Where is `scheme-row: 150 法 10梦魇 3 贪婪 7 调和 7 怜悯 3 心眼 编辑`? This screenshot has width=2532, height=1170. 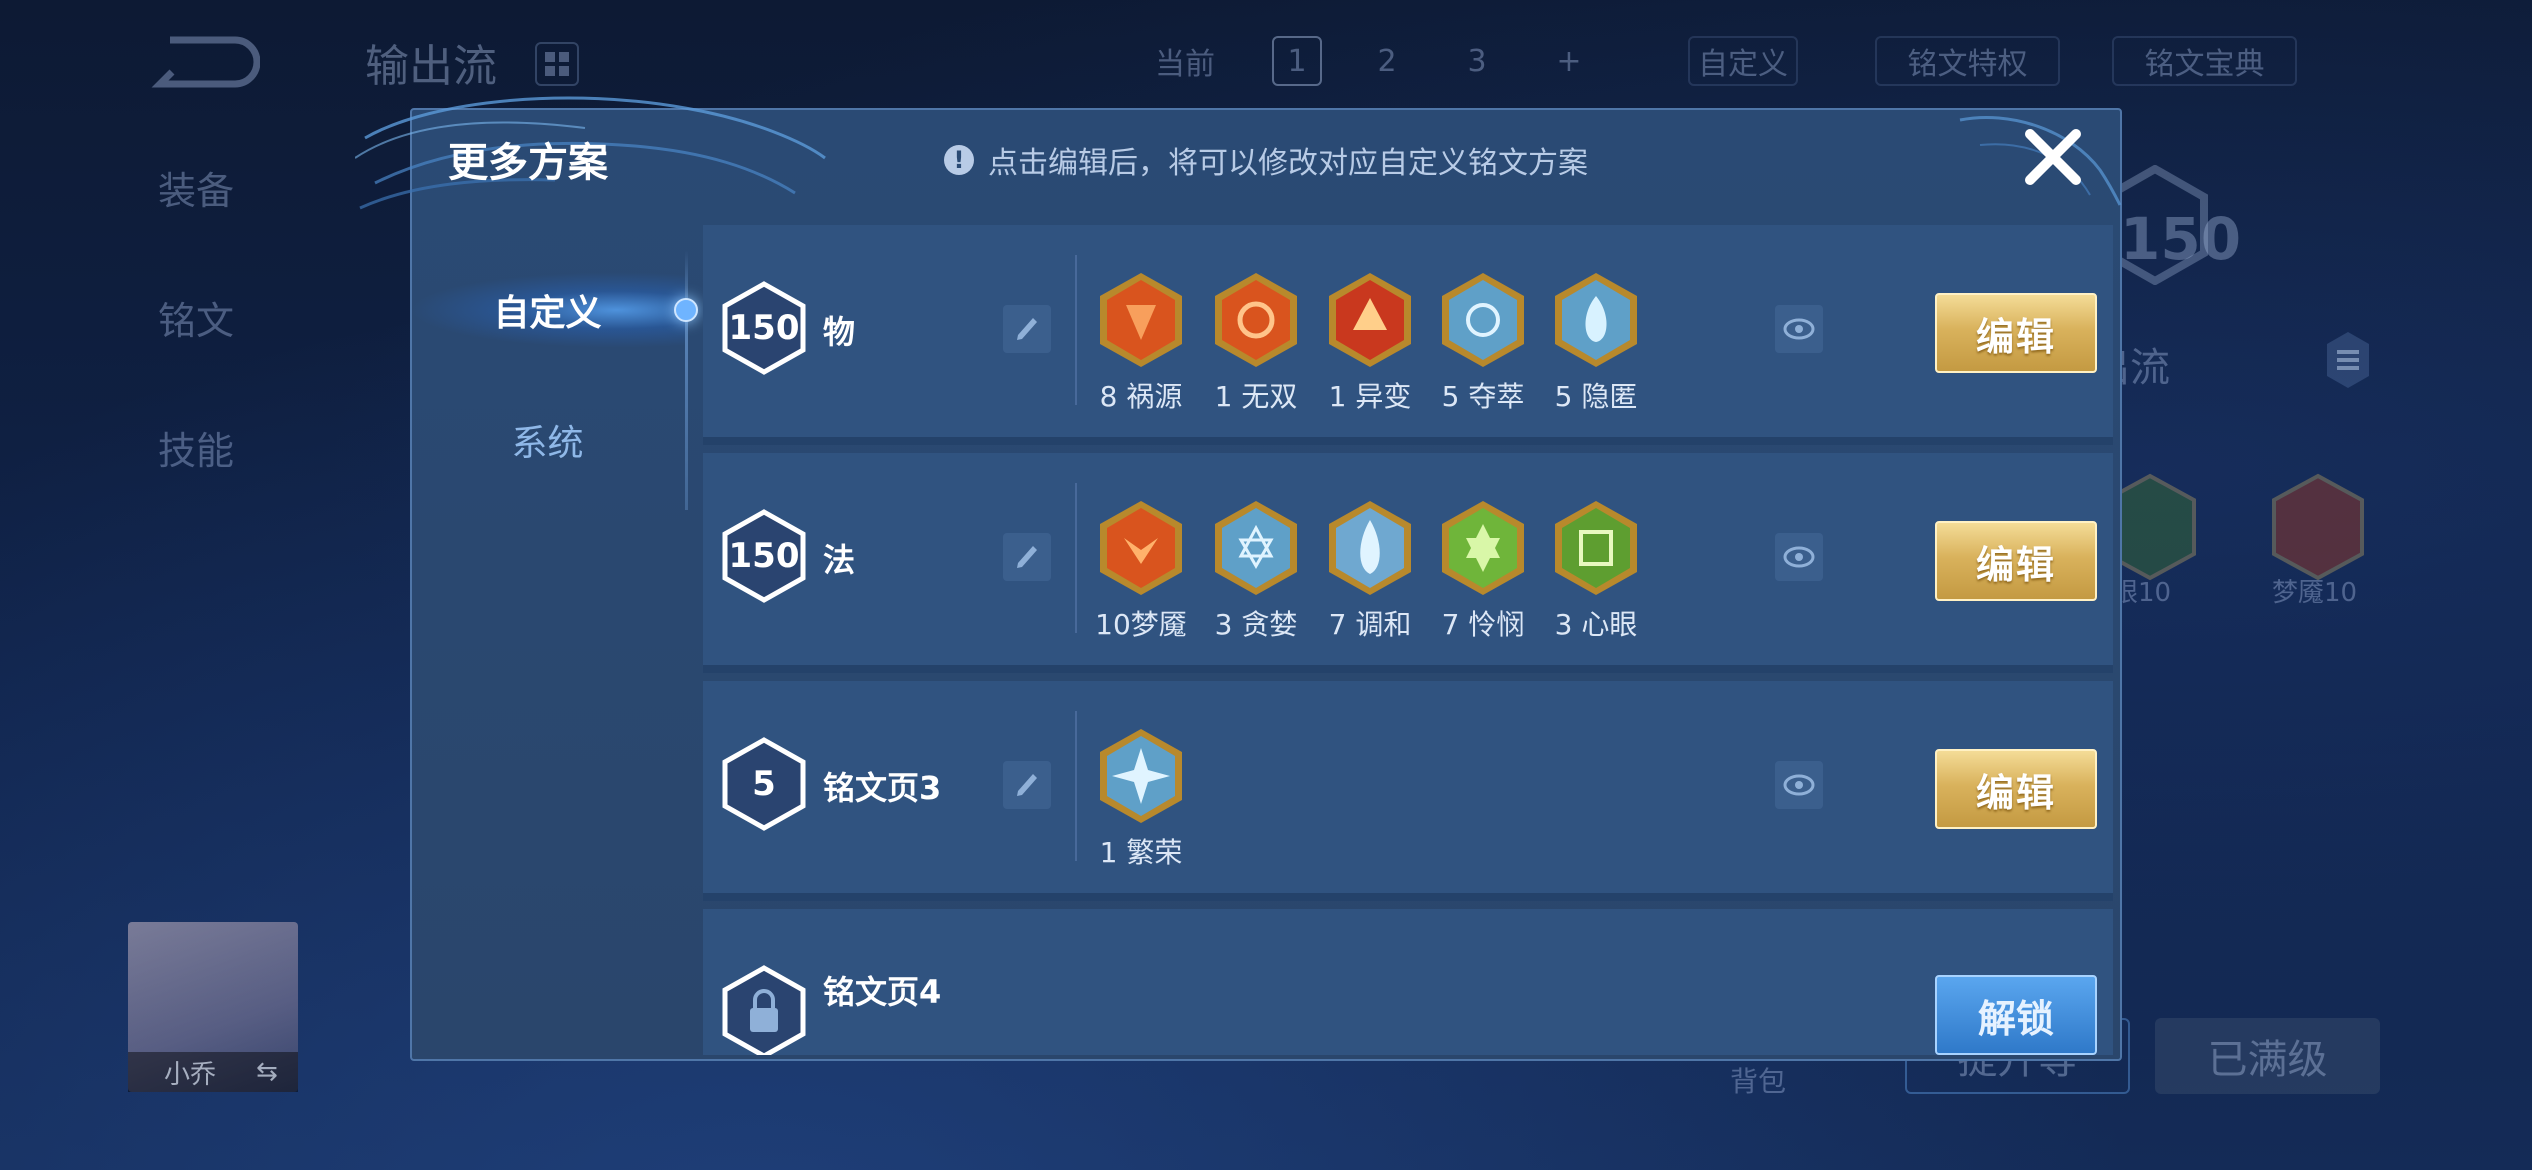
scheme-row: 150 法 10梦魇 3 贪婪 7 调和 7 怜悯 3 心眼 编辑 is located at coordinates (1408, 563).